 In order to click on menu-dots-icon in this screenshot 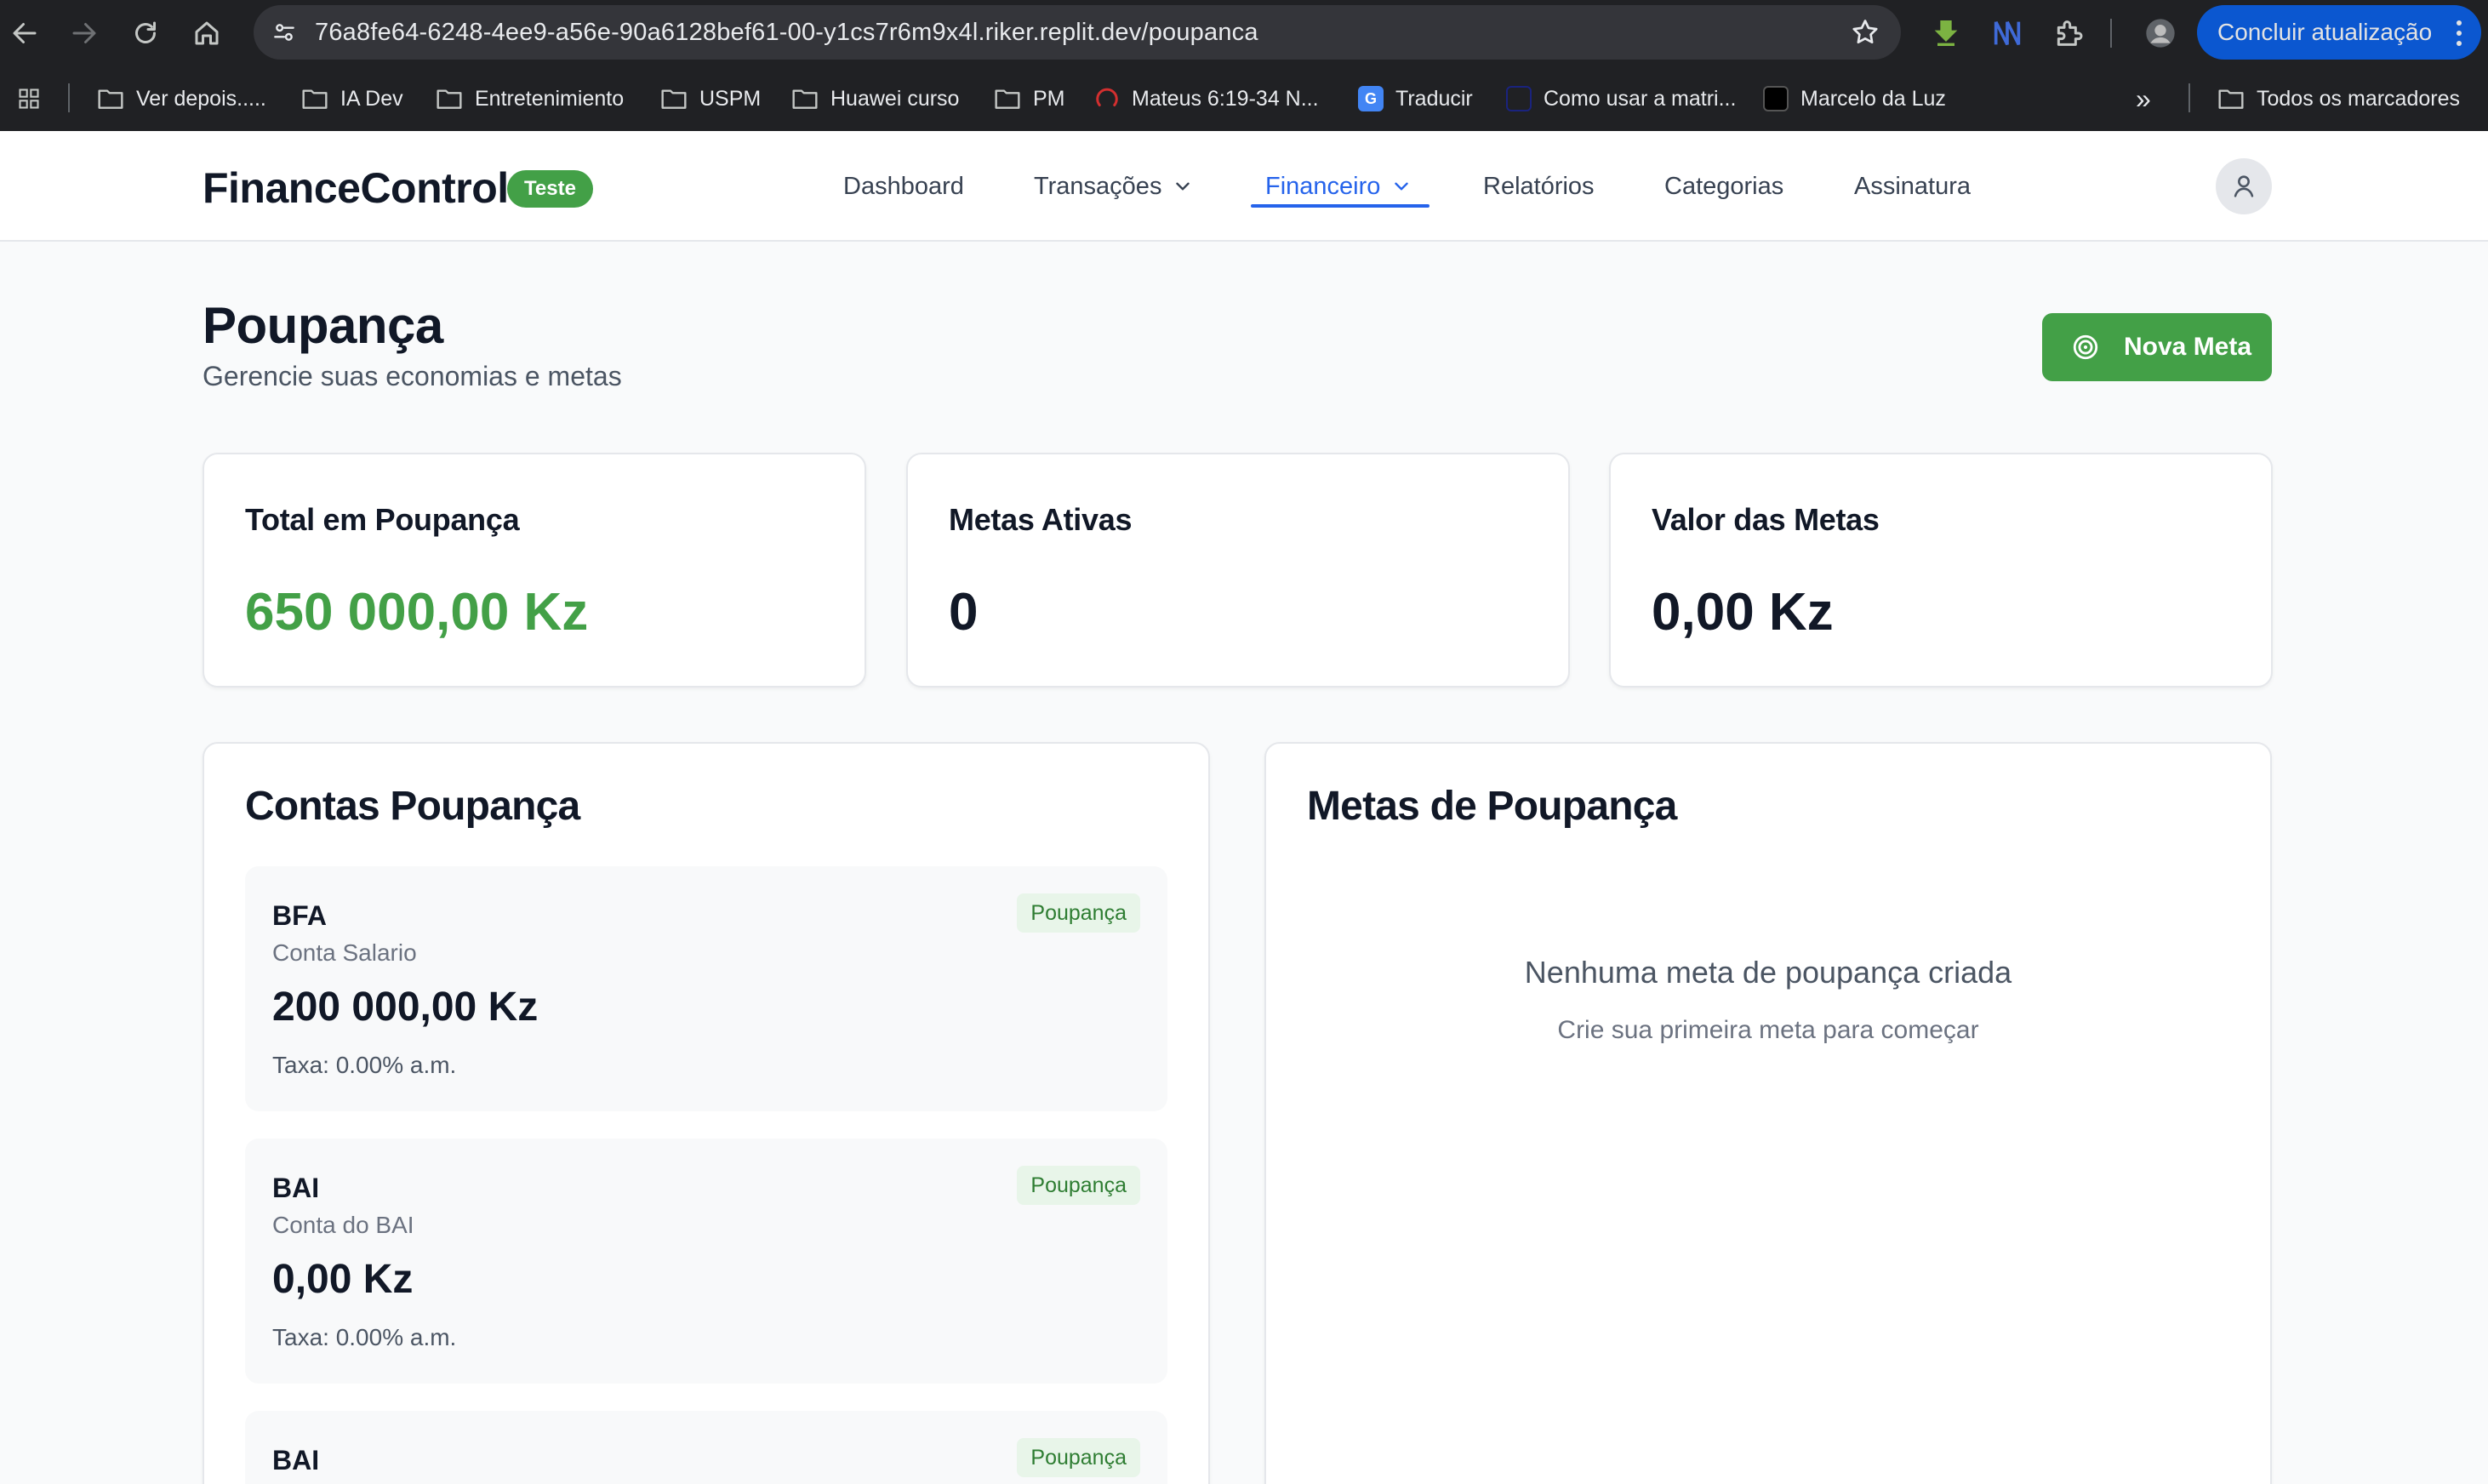, I will do `click(2459, 33)`.